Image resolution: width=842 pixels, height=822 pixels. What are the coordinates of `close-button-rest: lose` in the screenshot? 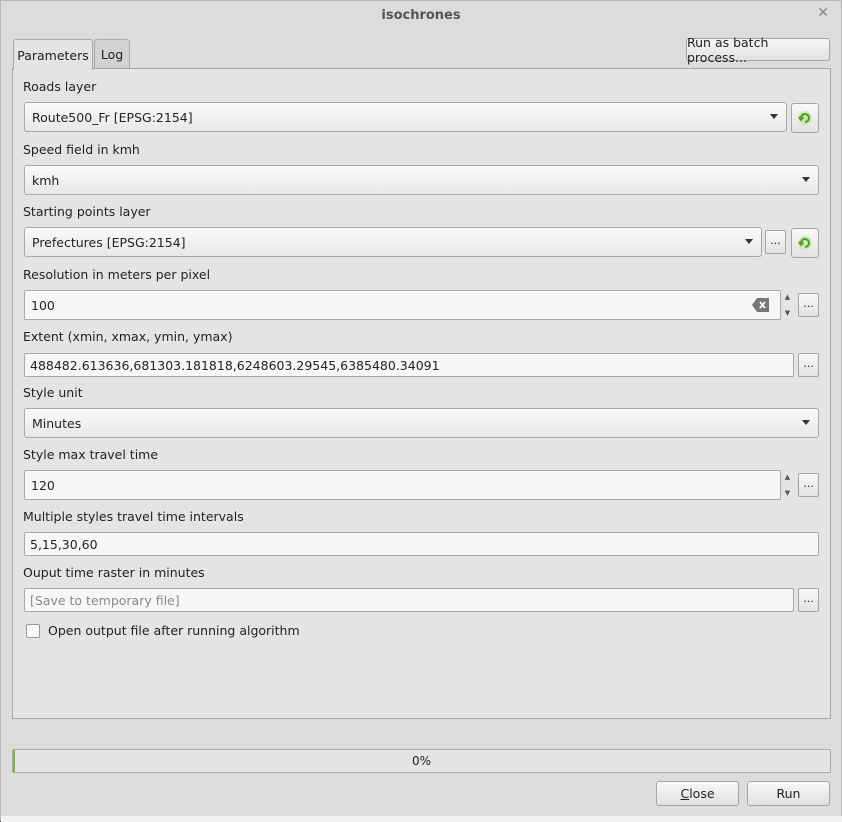 It's located at (702, 793).